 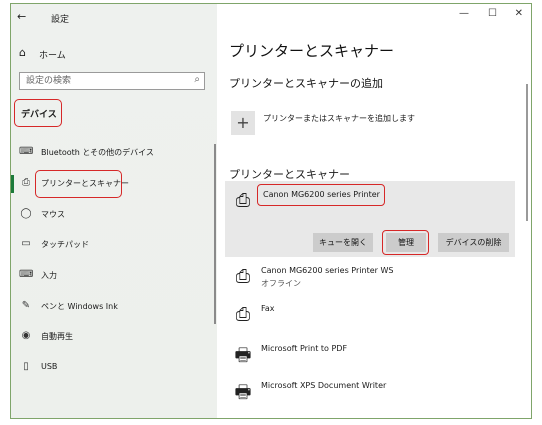 I want to click on sidebar-item-autoplay: ◉ 自動再生, so click(x=111, y=337).